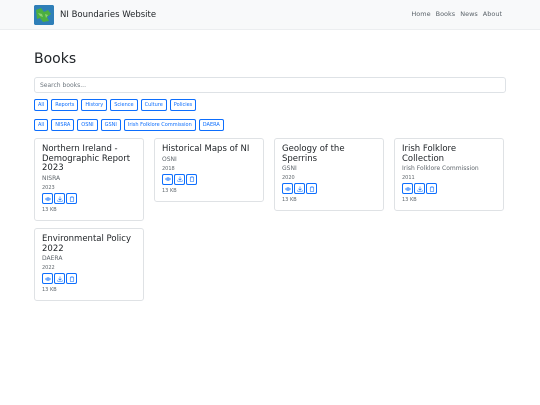 The width and height of the screenshot is (540, 405). I want to click on nav-link-books: Books, so click(446, 14).